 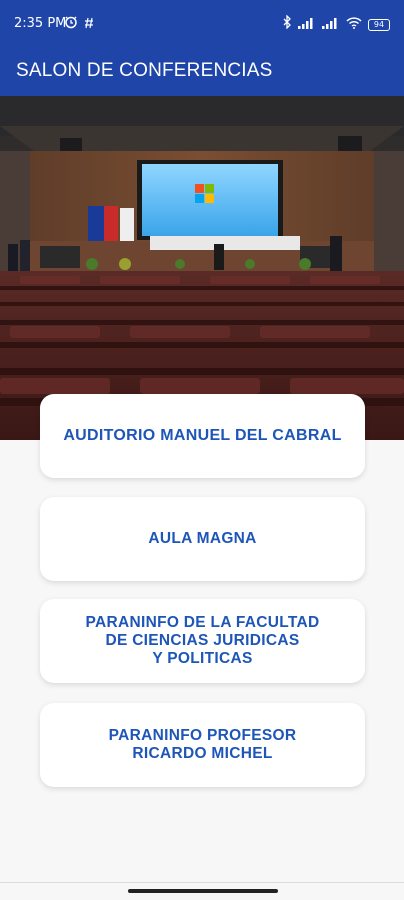 I want to click on venue-card-auditorio: AUDITORIO MANUEL DEL CABRAL, so click(x=202, y=436).